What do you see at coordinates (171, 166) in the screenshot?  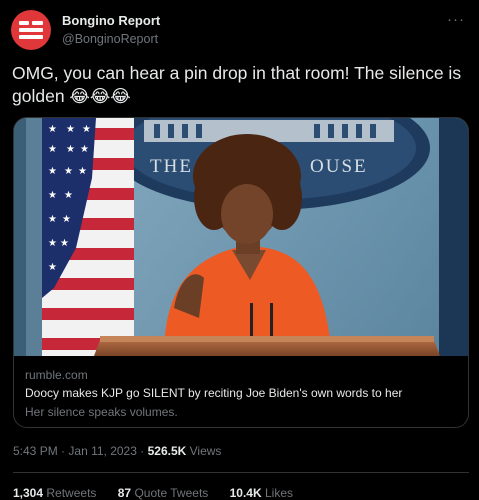 I see `svg-text: THE` at bounding box center [171, 166].